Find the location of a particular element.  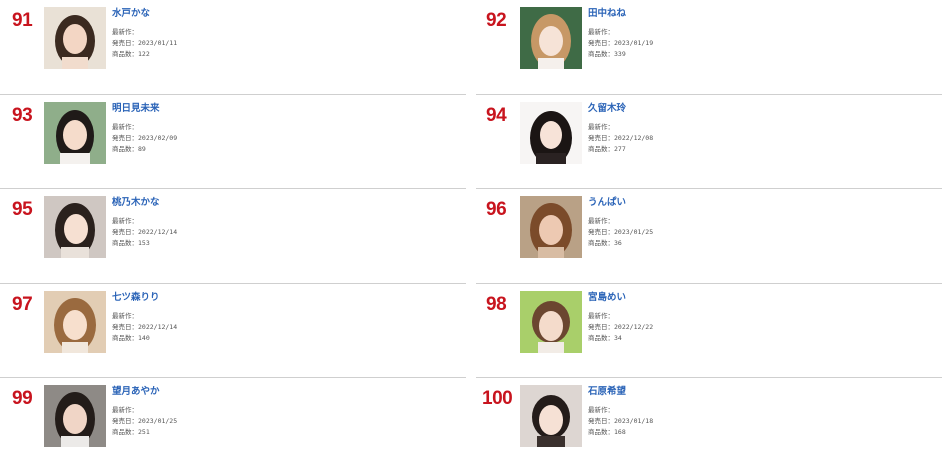

rank-number: 94 is located at coordinates (496, 115).